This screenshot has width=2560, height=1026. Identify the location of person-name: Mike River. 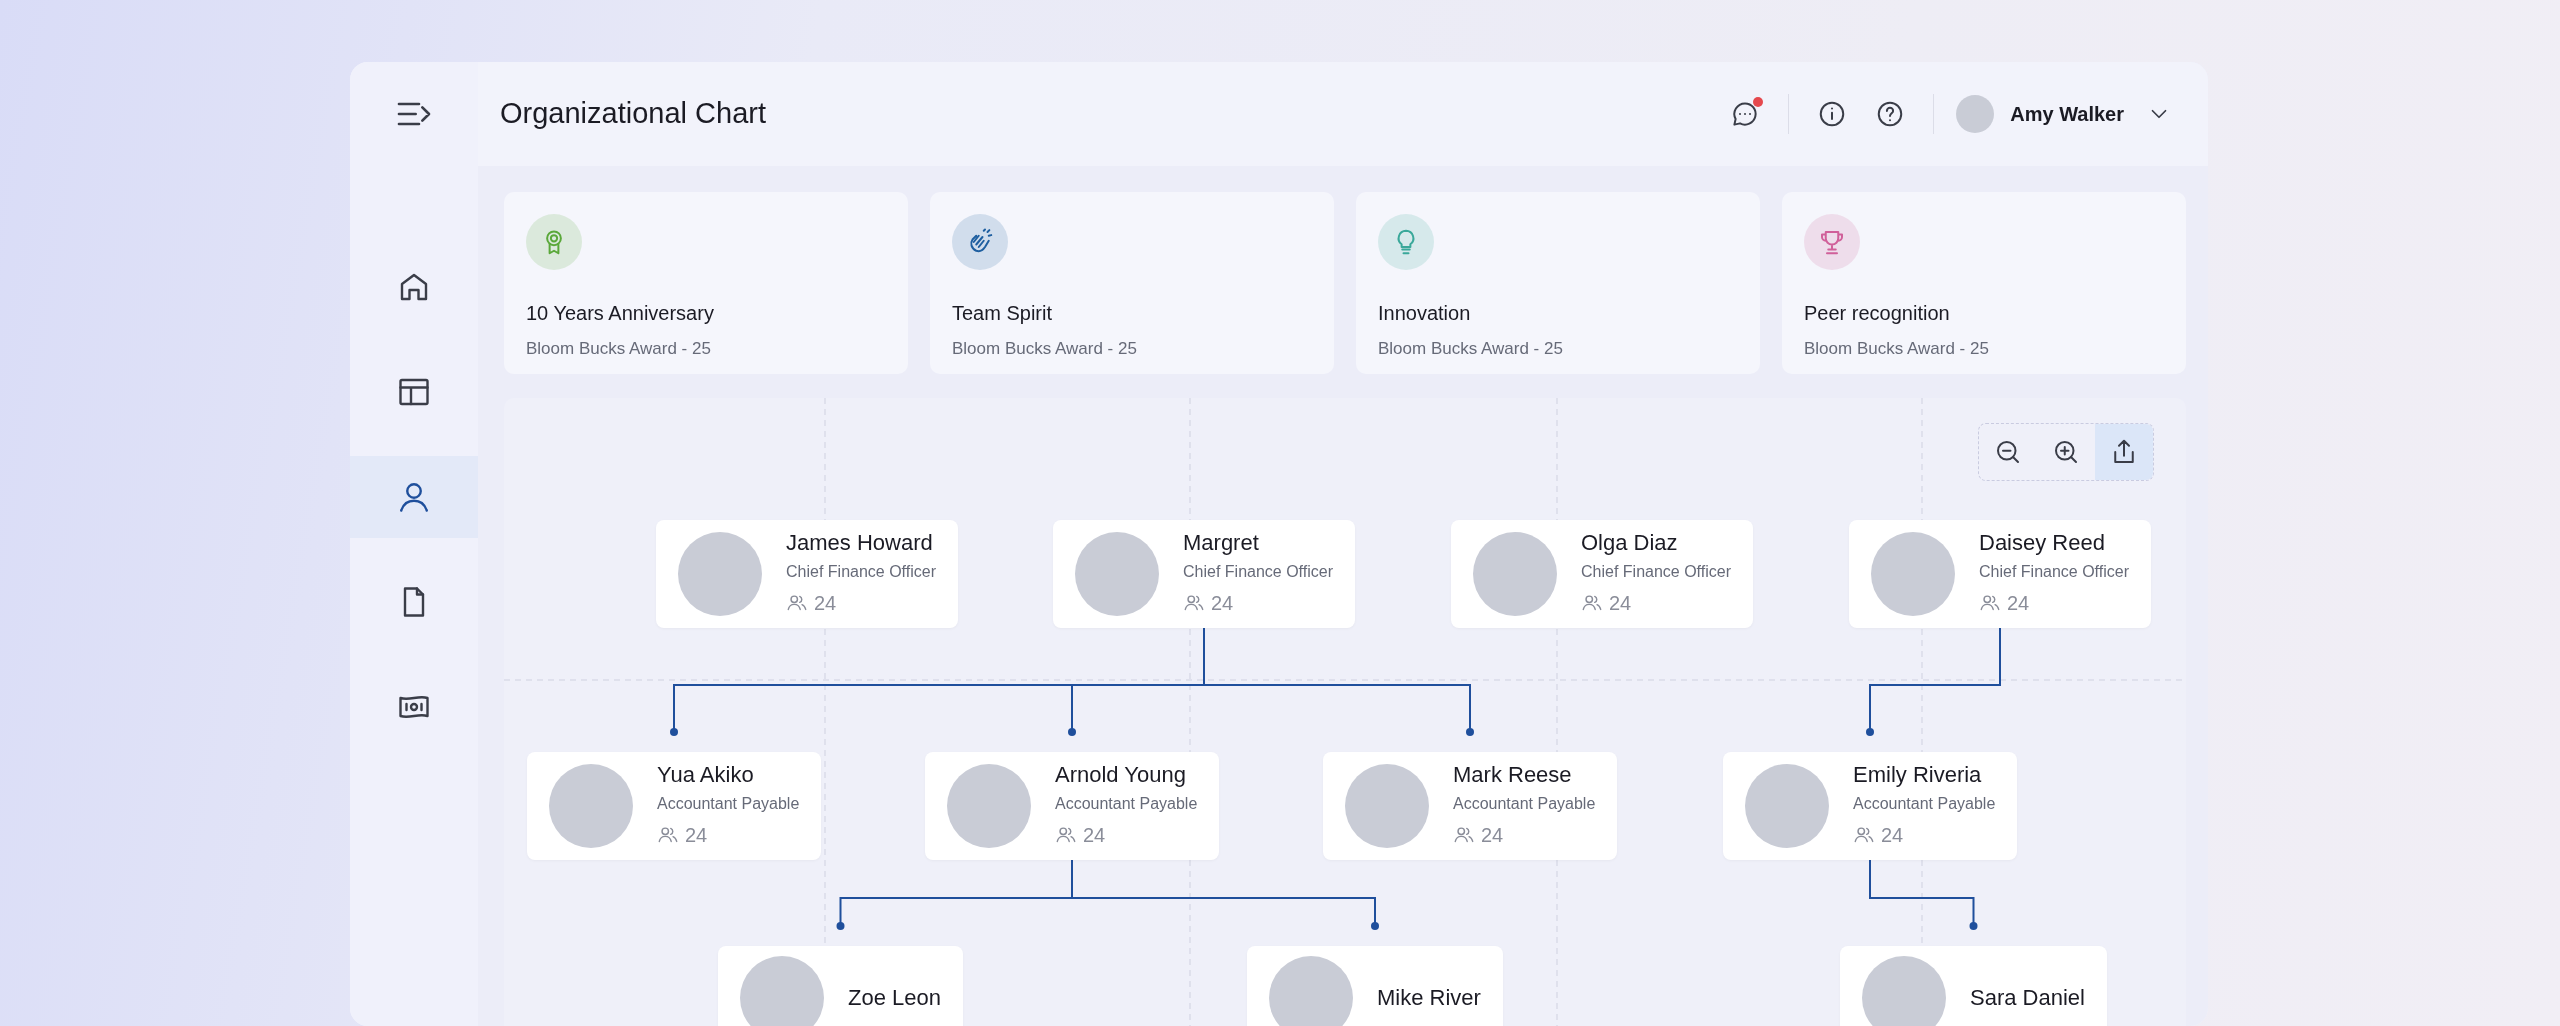
(1429, 998).